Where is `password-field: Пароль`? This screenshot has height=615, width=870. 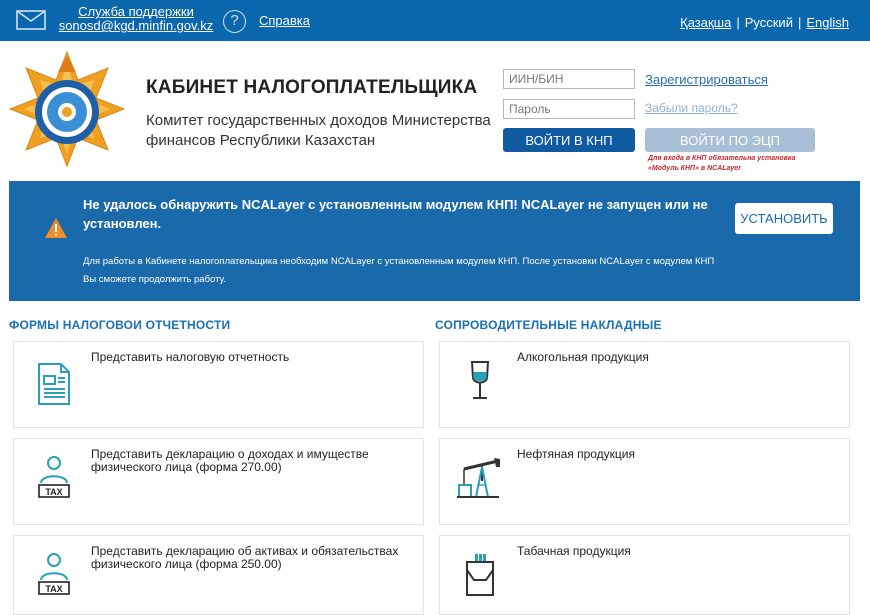
password-field: Пароль is located at coordinates (569, 109).